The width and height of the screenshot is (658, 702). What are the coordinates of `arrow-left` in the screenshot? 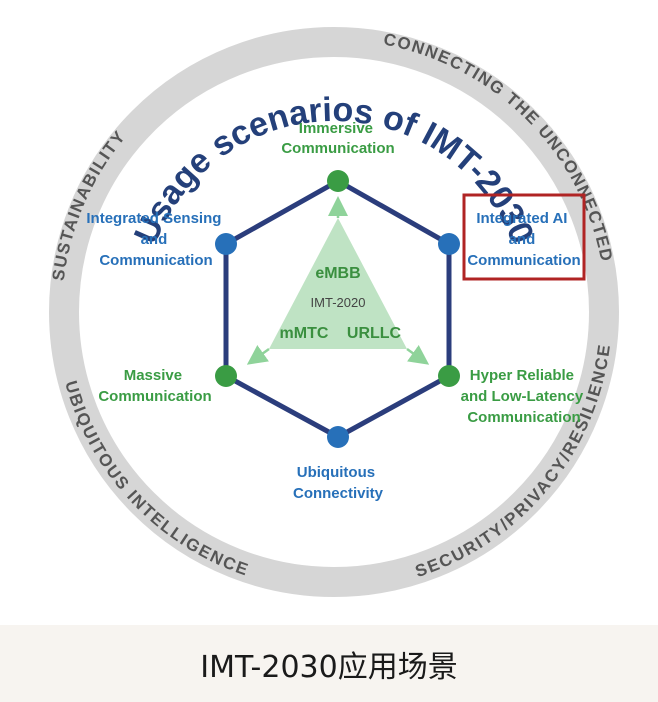 It's located at (258, 355).